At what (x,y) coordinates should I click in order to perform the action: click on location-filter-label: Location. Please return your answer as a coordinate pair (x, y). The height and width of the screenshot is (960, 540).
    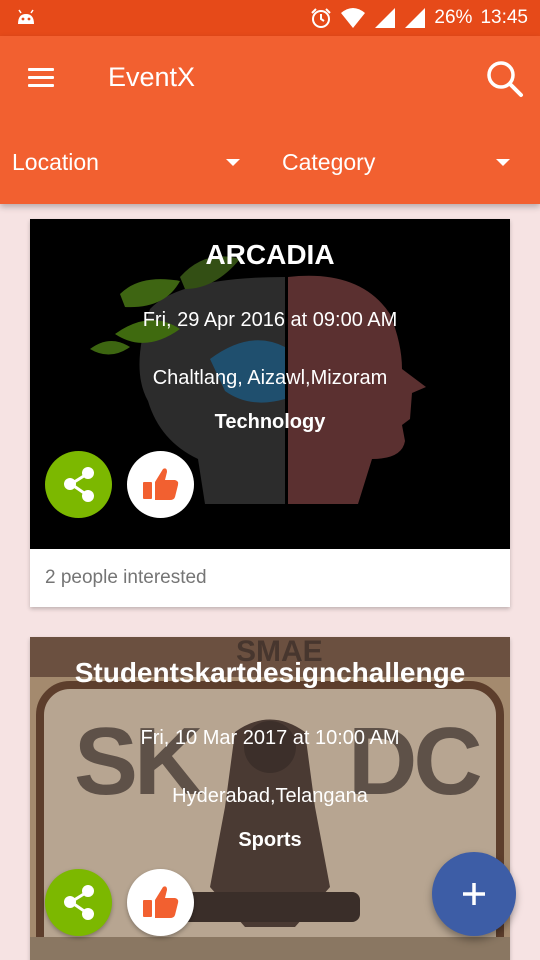
    Looking at the image, I should click on (55, 161).